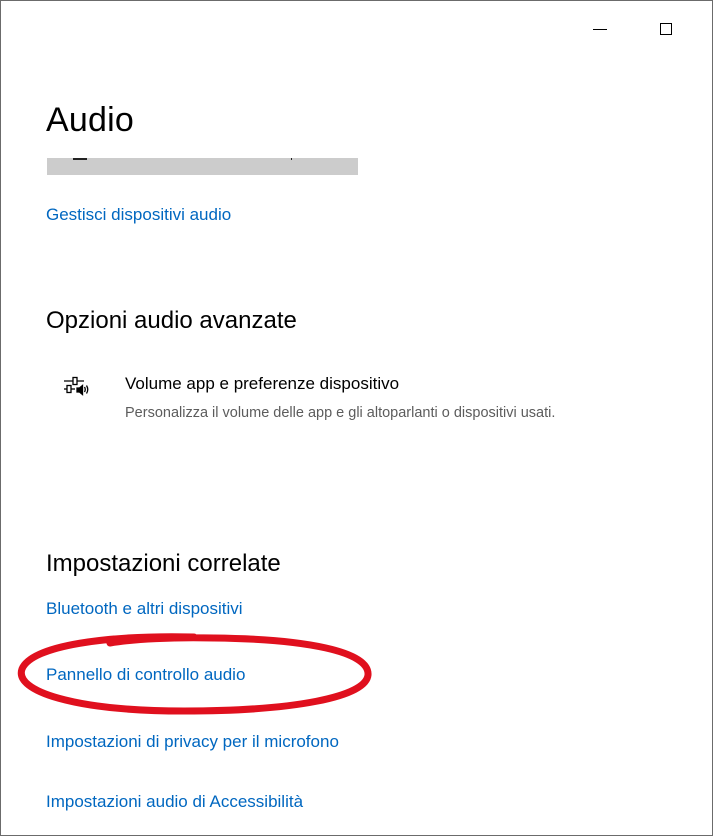  I want to click on minimize-icon, so click(600, 29).